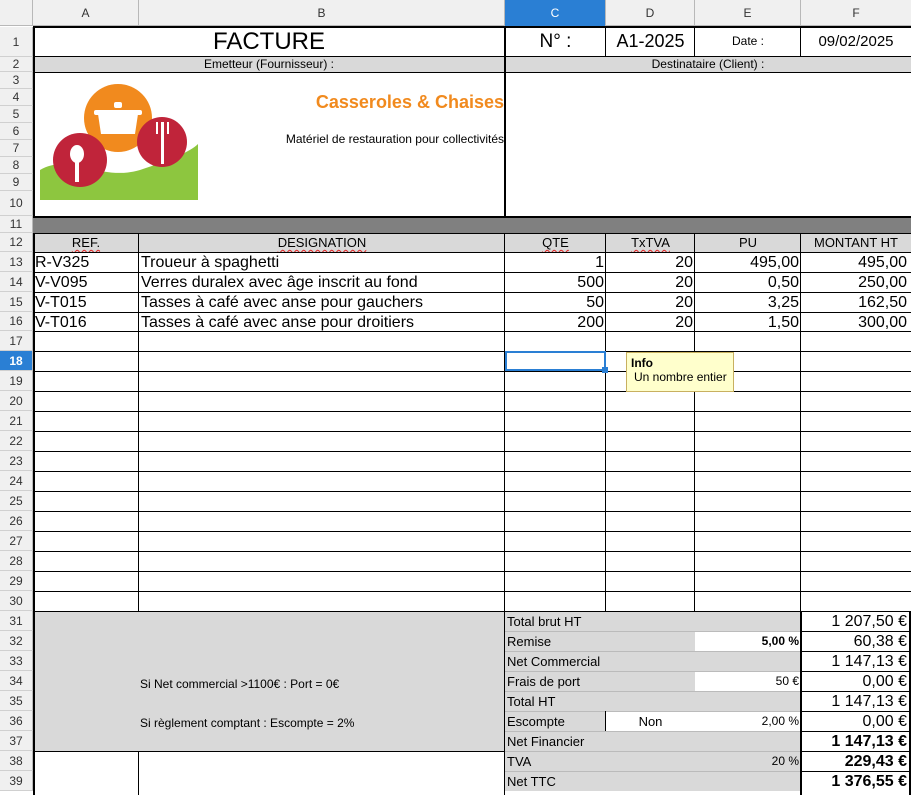 This screenshot has width=911, height=795. What do you see at coordinates (16, 42) in the screenshot?
I see `row-header-1: 1` at bounding box center [16, 42].